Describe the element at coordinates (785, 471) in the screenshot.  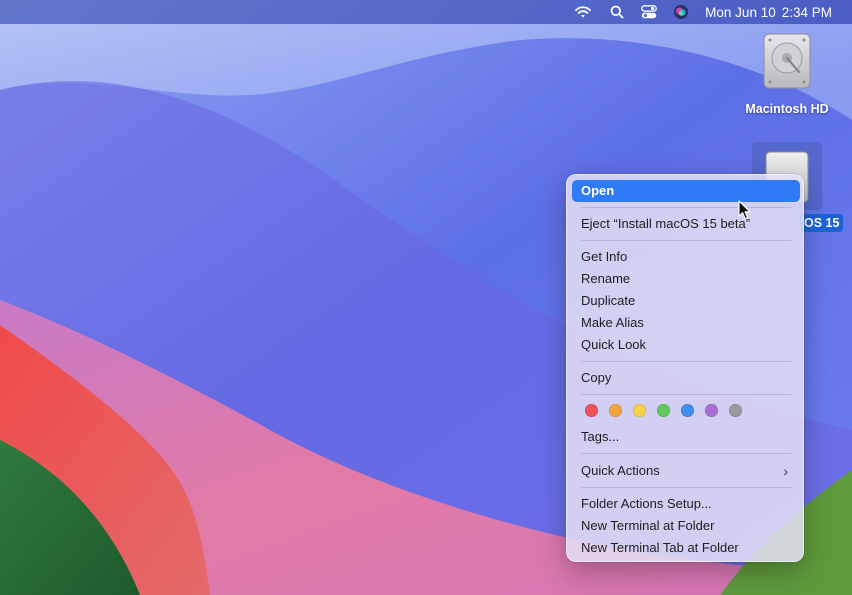
I see `chevron-right-icon: ›` at that location.